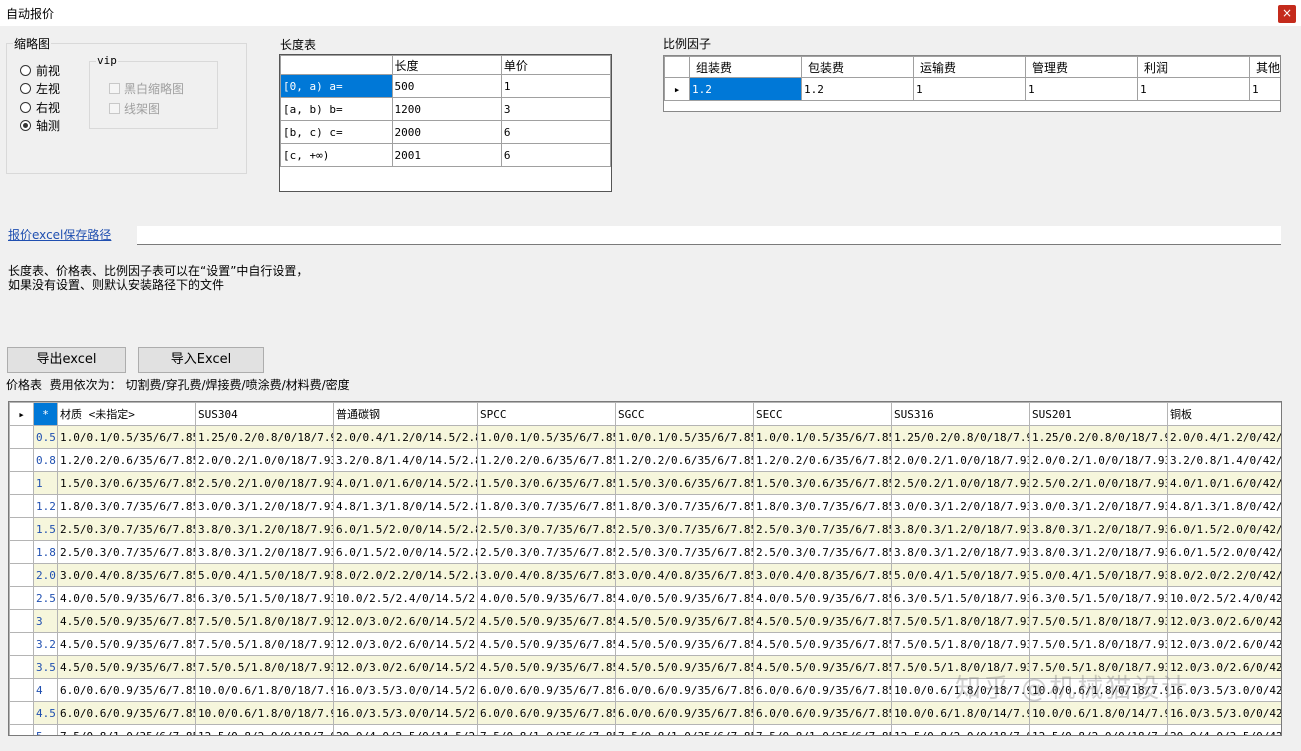 This screenshot has width=1301, height=751. Describe the element at coordinates (126, 437) in the screenshot. I see `price-cell: 1.0/0.1/0.5/35/6/7.85` at that location.